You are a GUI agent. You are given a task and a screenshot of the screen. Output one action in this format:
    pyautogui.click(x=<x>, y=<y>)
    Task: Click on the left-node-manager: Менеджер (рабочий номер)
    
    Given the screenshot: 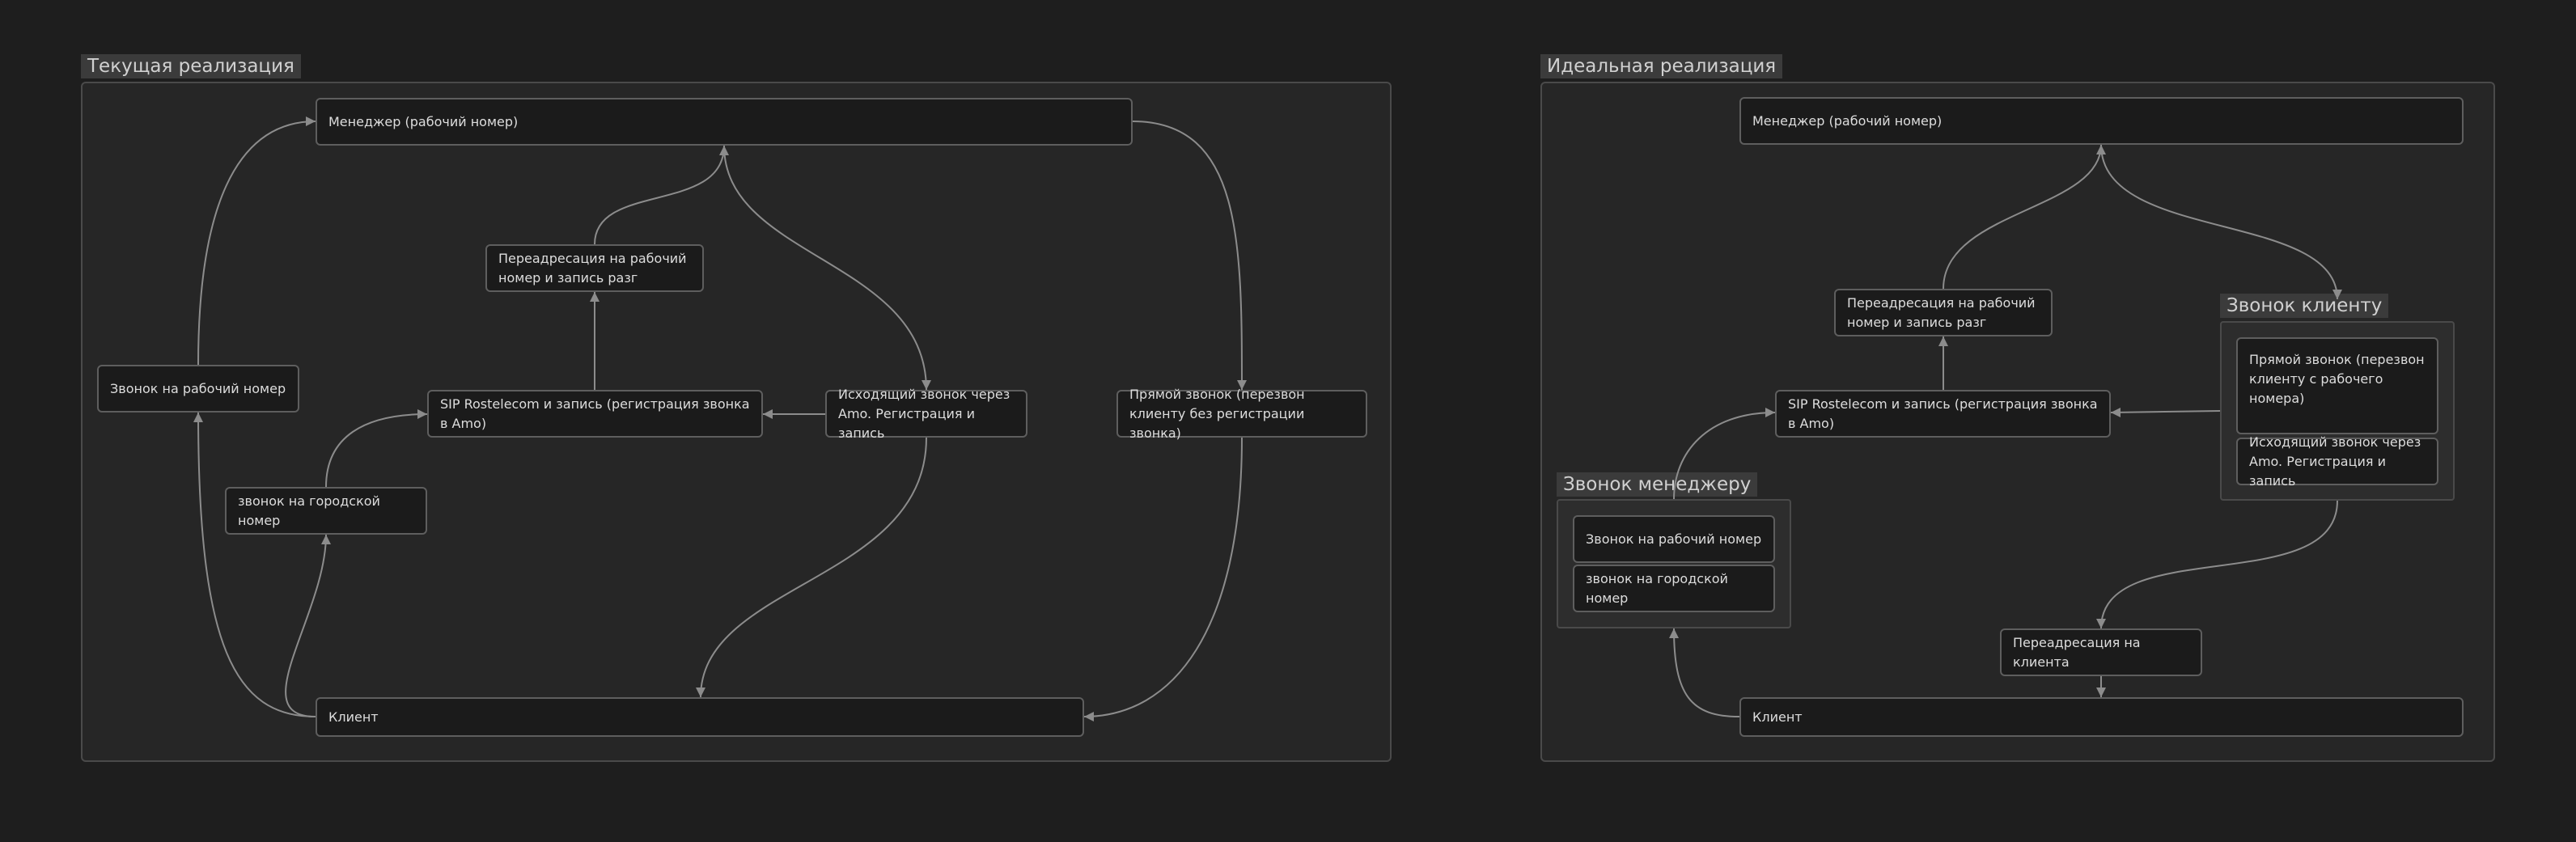 What is the action you would take?
    pyautogui.click(x=724, y=122)
    